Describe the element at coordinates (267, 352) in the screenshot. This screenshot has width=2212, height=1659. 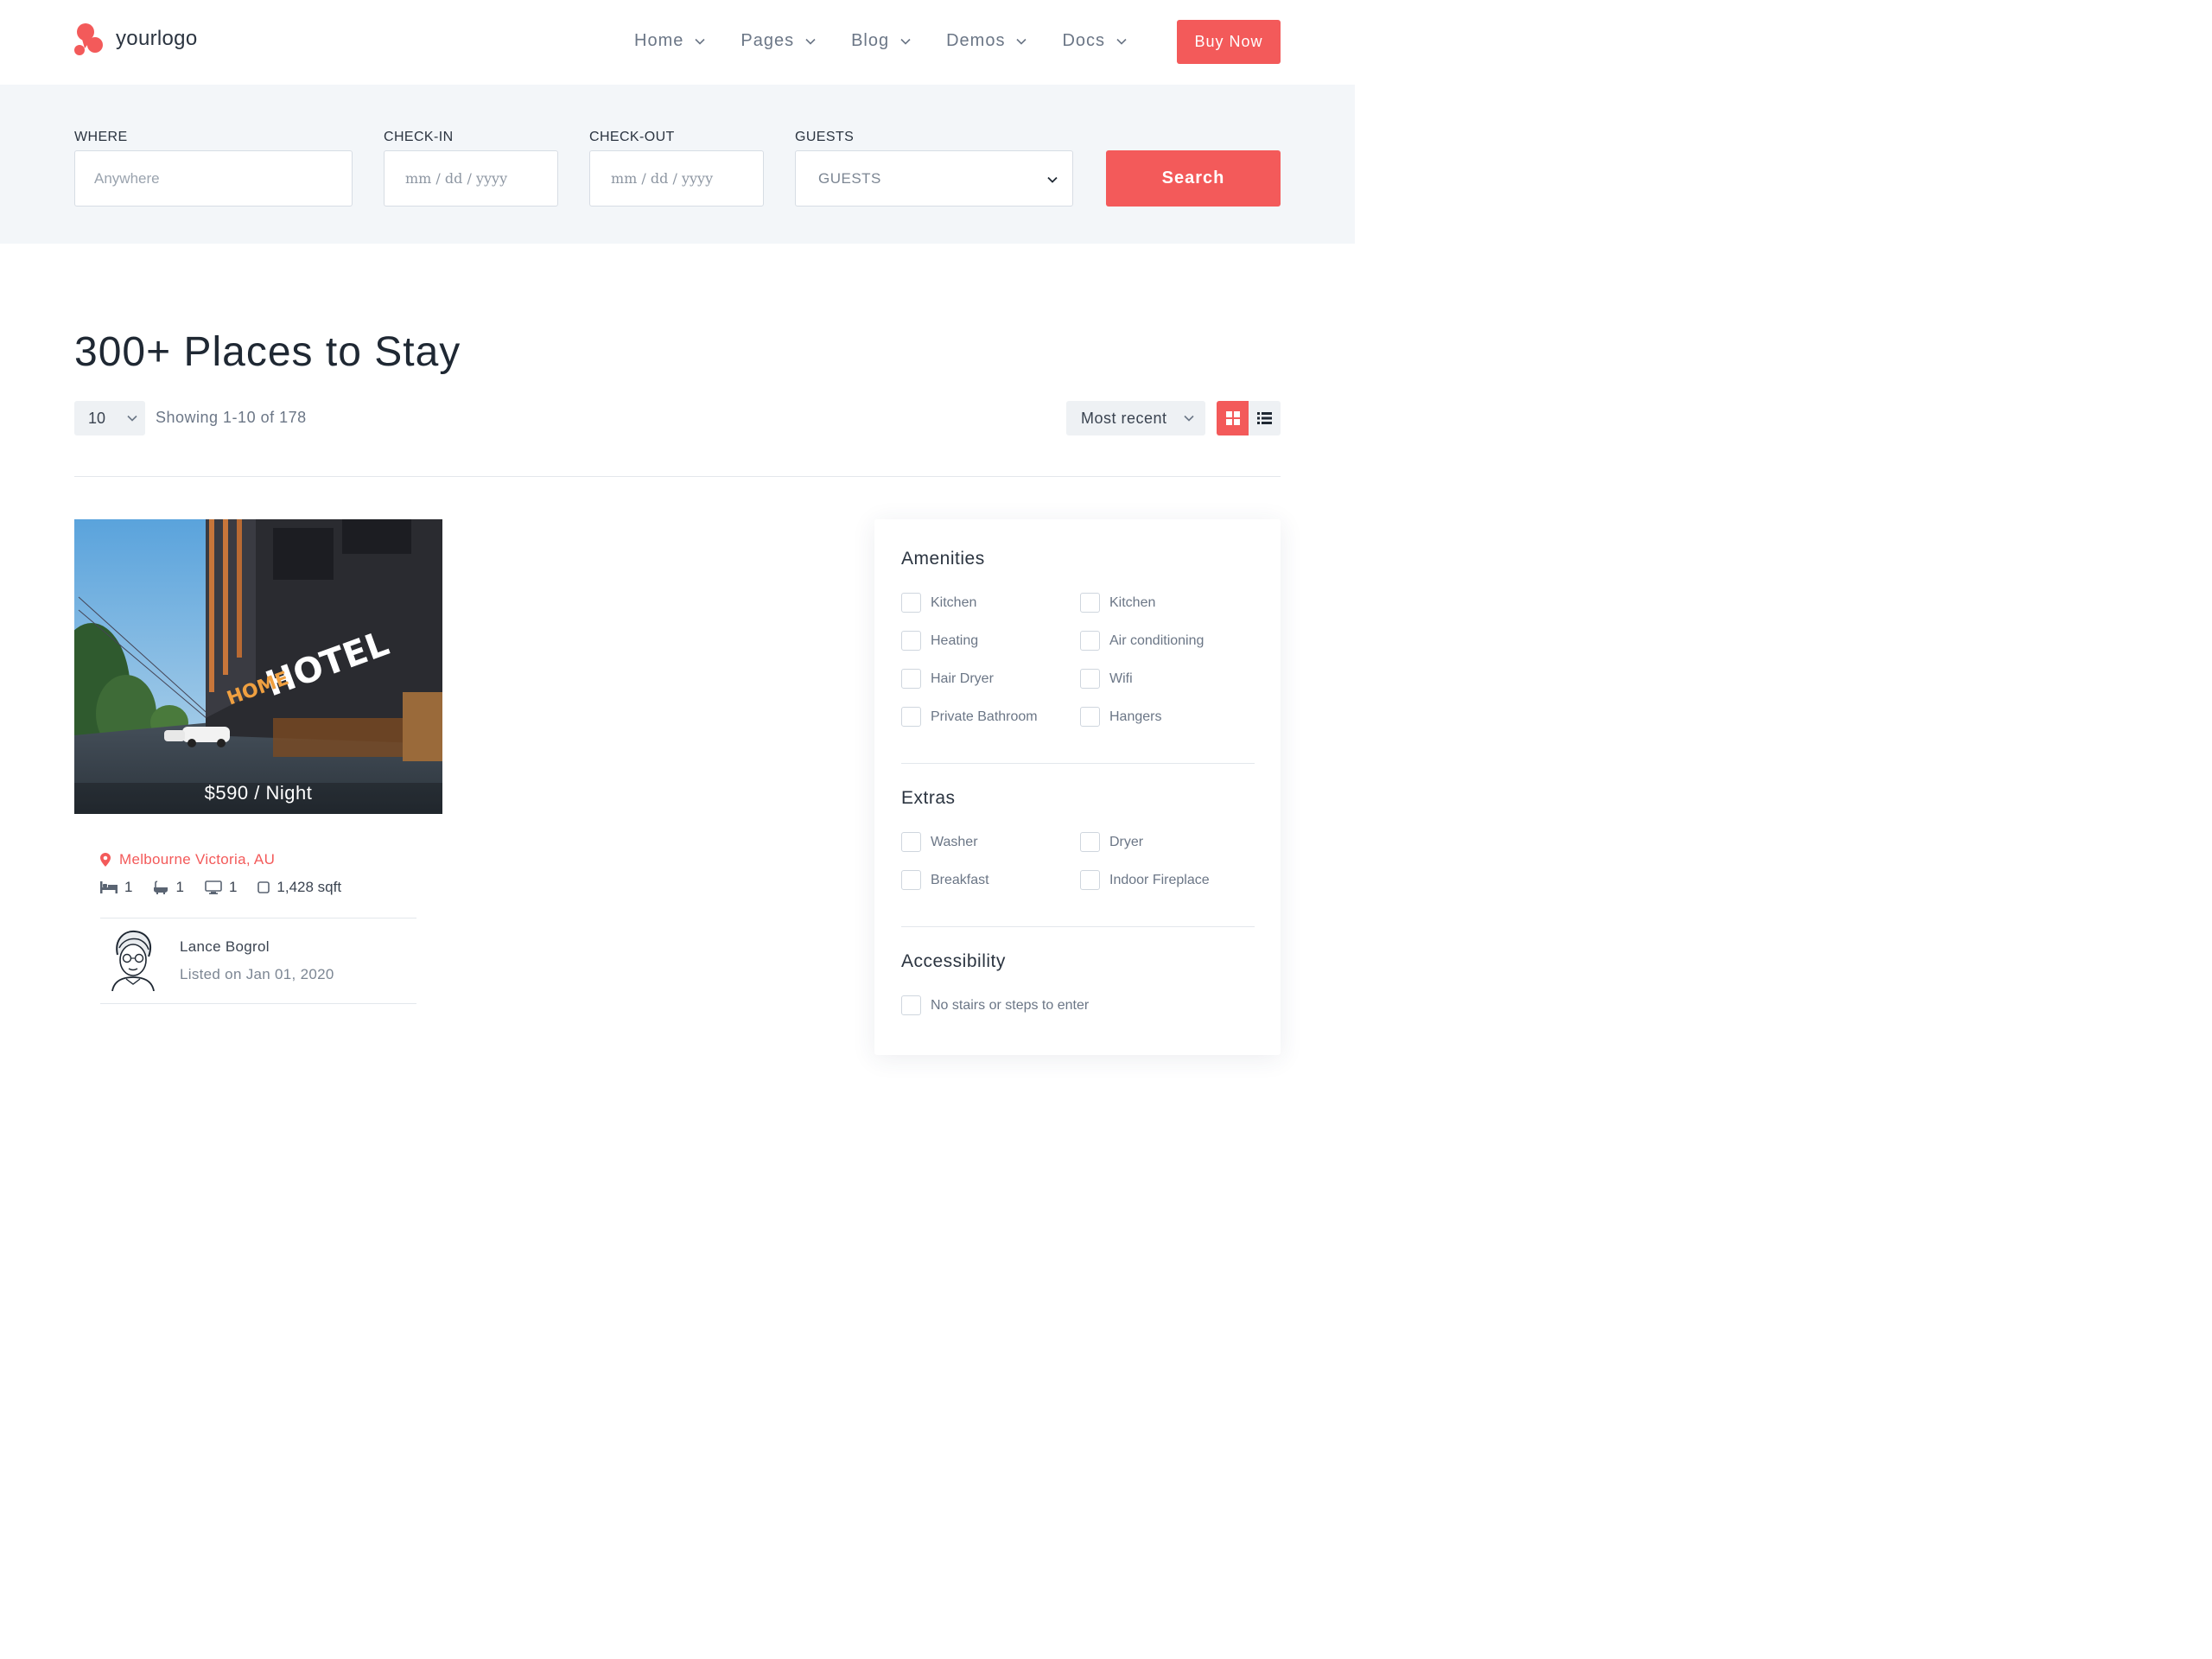
I see `page-title: 300+ Places to Stay` at that location.